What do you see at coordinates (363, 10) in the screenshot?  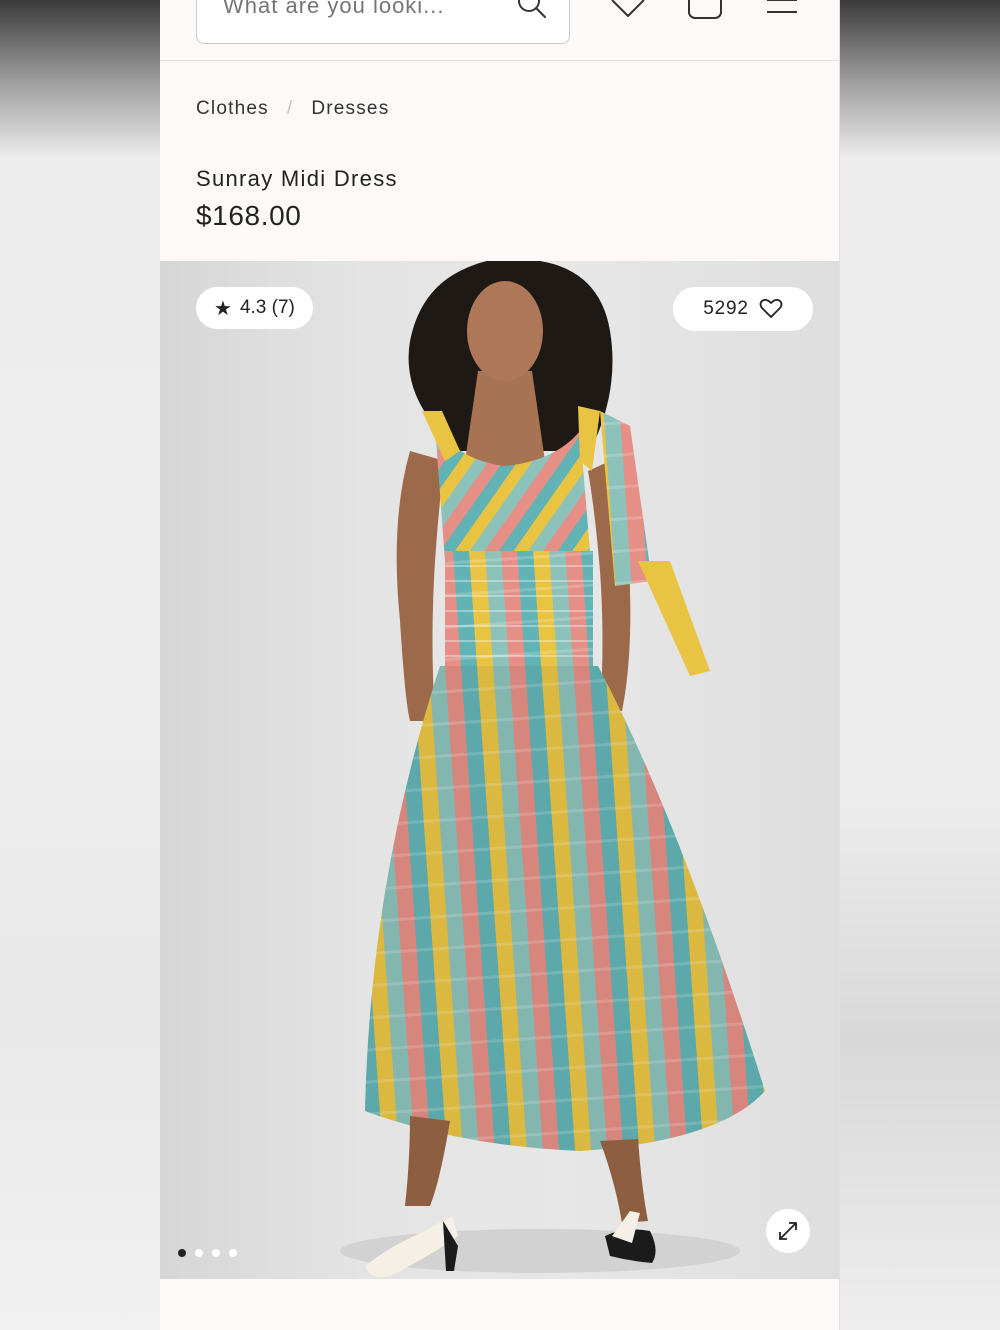 I see `search-input` at bounding box center [363, 10].